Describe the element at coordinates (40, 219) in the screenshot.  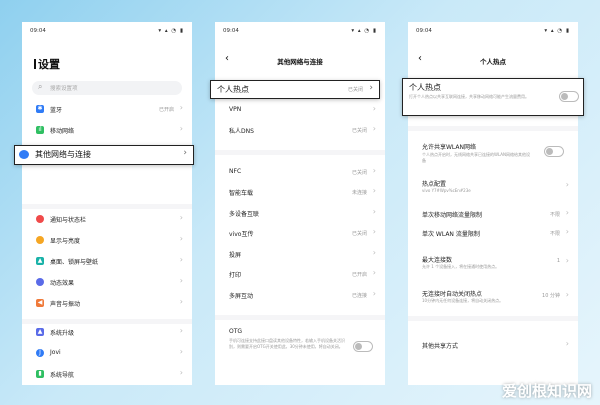
I see `bell-icon` at that location.